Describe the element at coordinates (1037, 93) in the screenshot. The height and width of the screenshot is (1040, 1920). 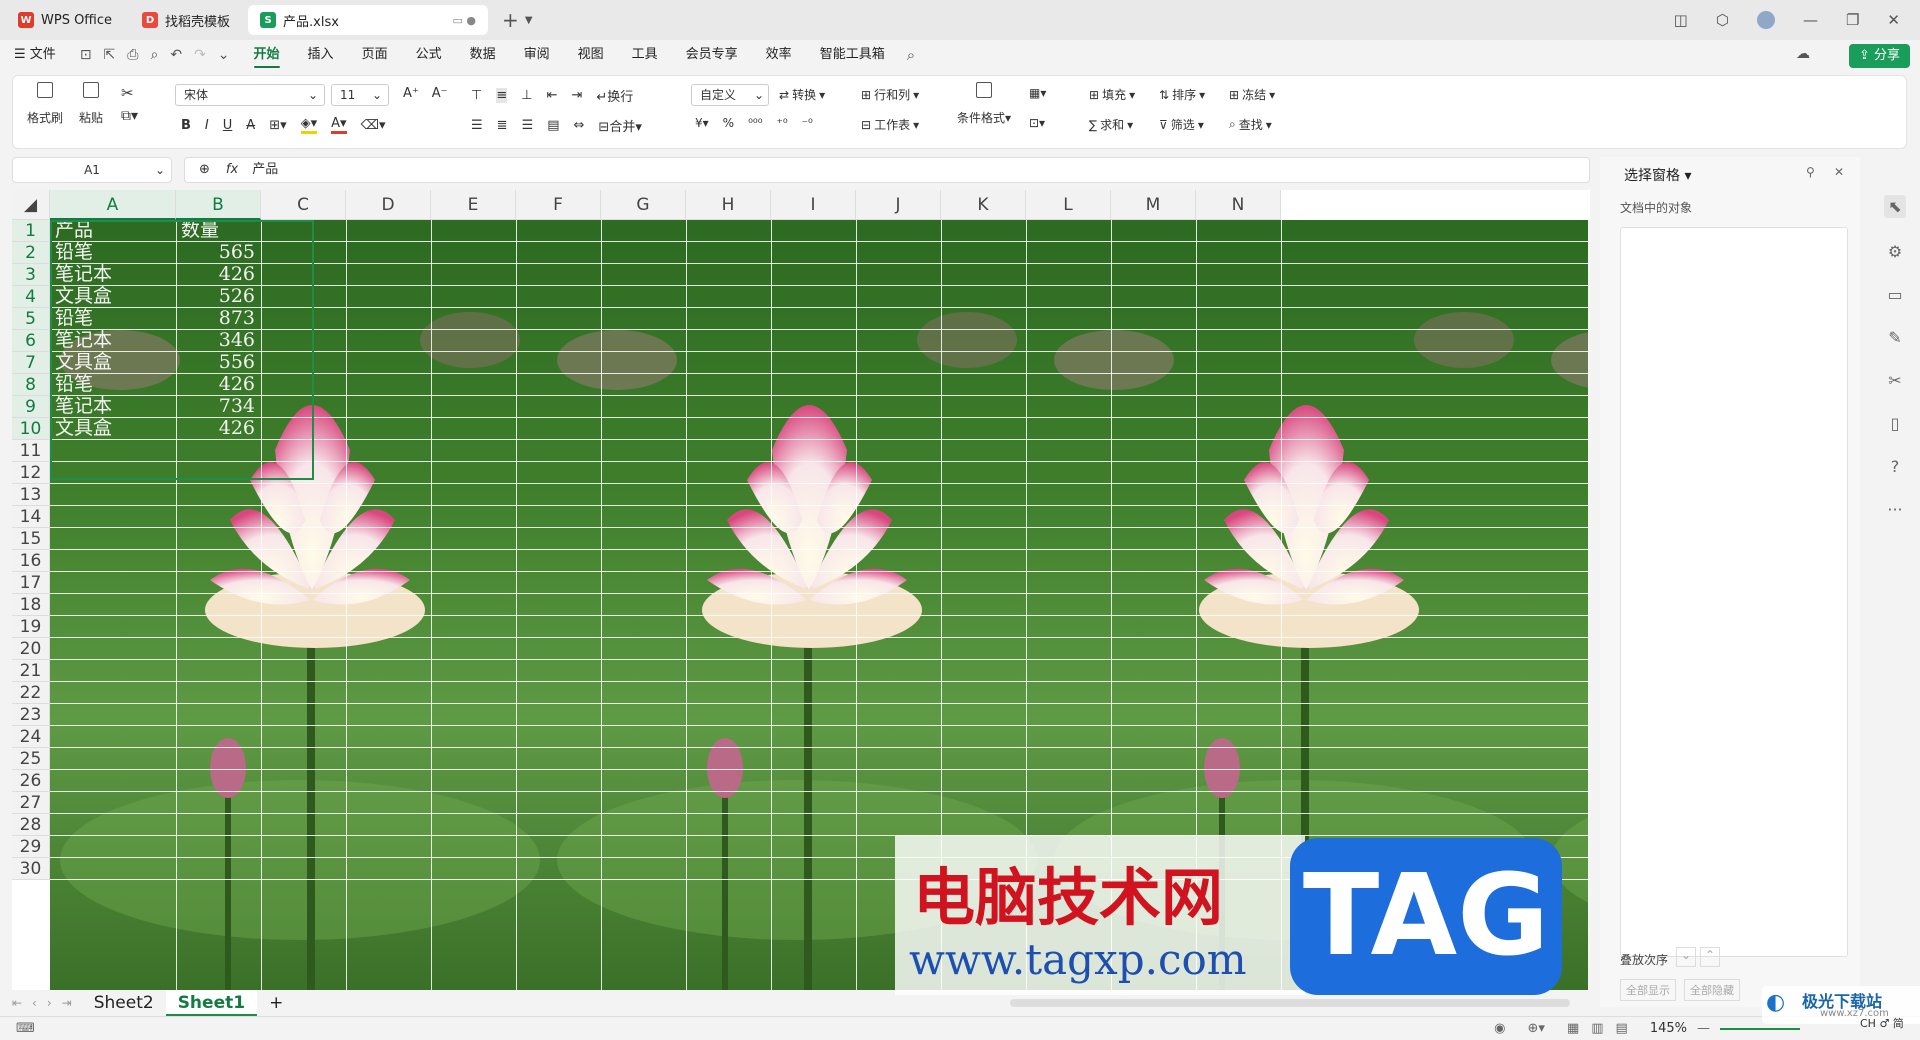
I see `cell-style-button: ▦▾` at that location.